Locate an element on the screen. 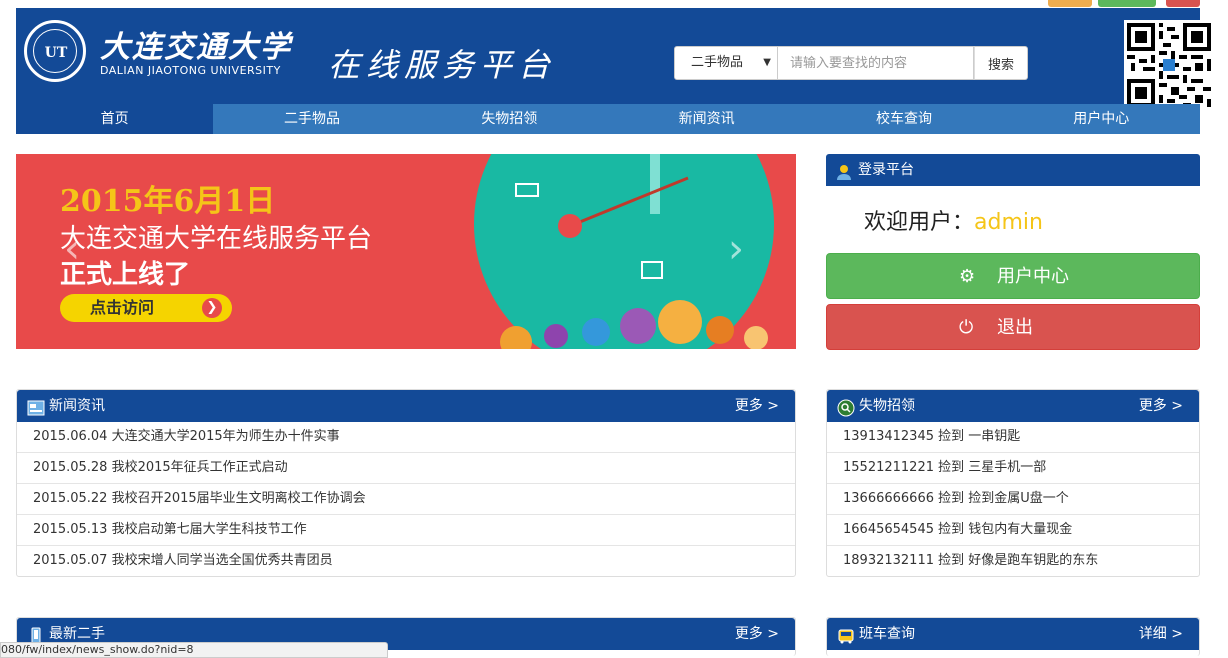 This screenshot has height=658, width=1228. lost-found-item: 16645654545 捡到 钱包内有大量现金 is located at coordinates (1013, 530).